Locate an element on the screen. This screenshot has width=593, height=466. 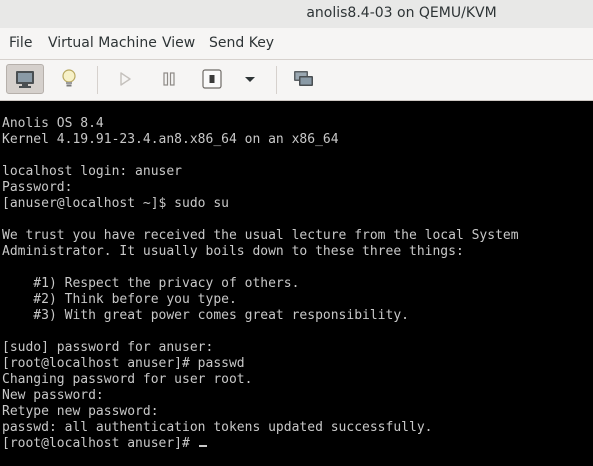
console-line: #2) Think before you type. is located at coordinates (119, 299).